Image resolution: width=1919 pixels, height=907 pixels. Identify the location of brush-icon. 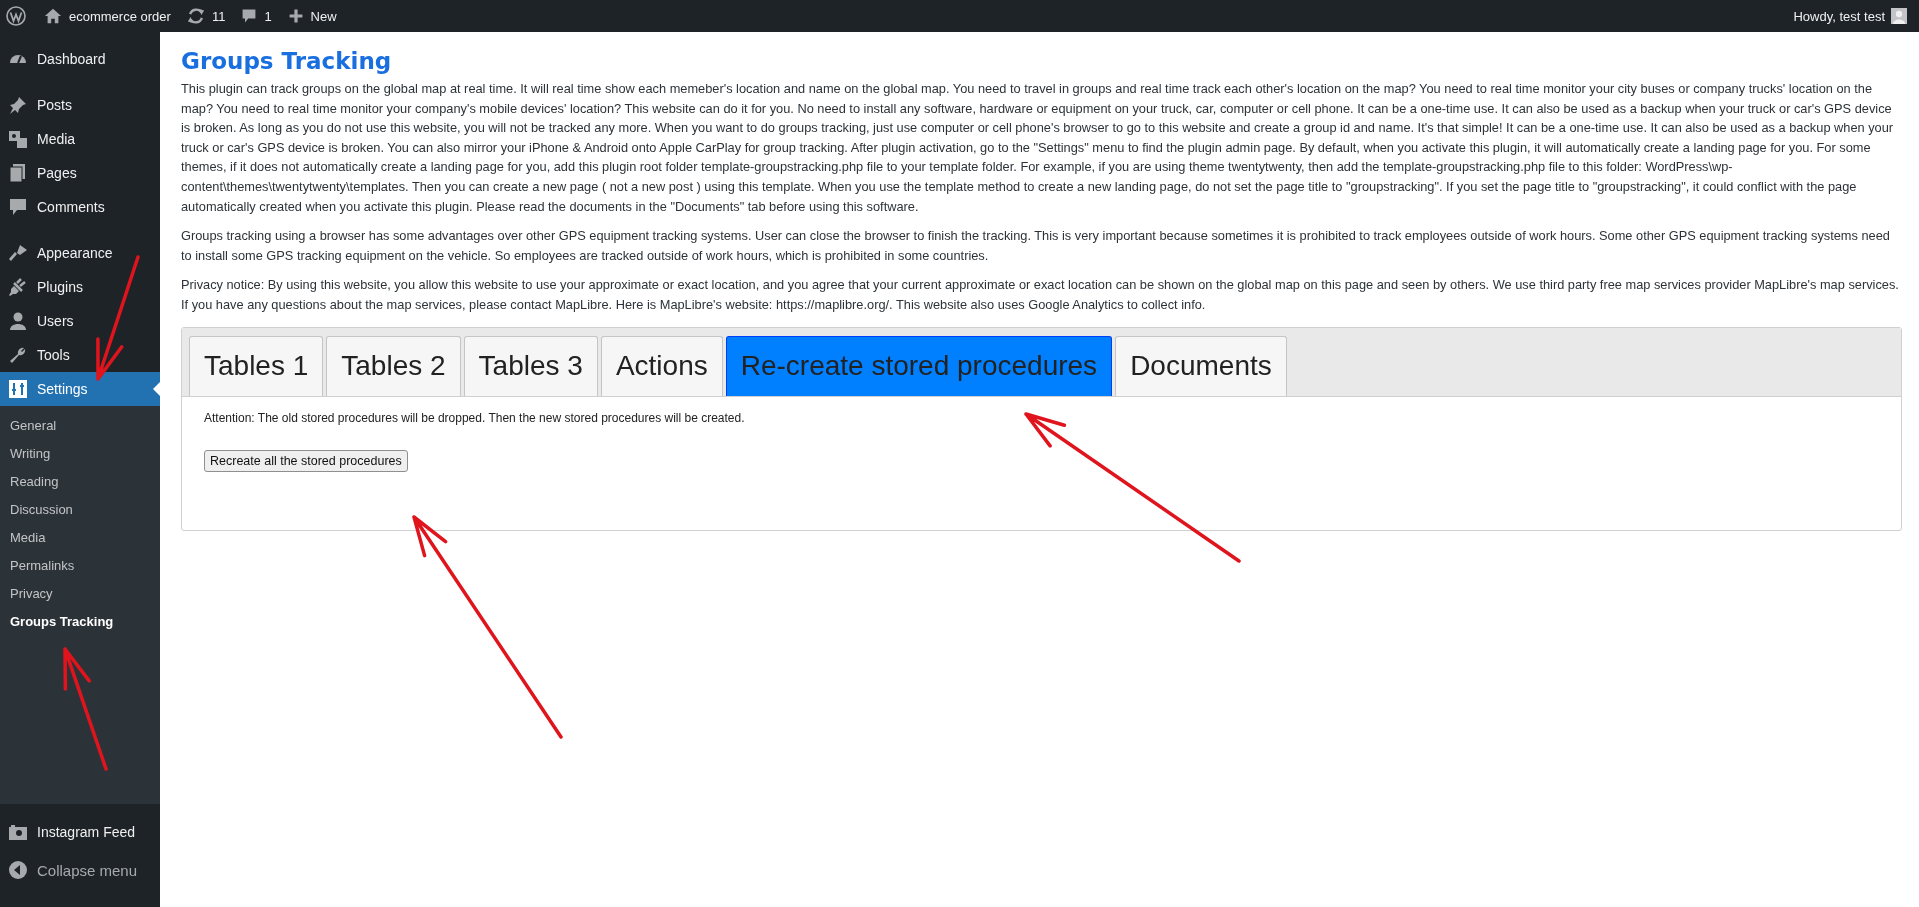
(18, 253).